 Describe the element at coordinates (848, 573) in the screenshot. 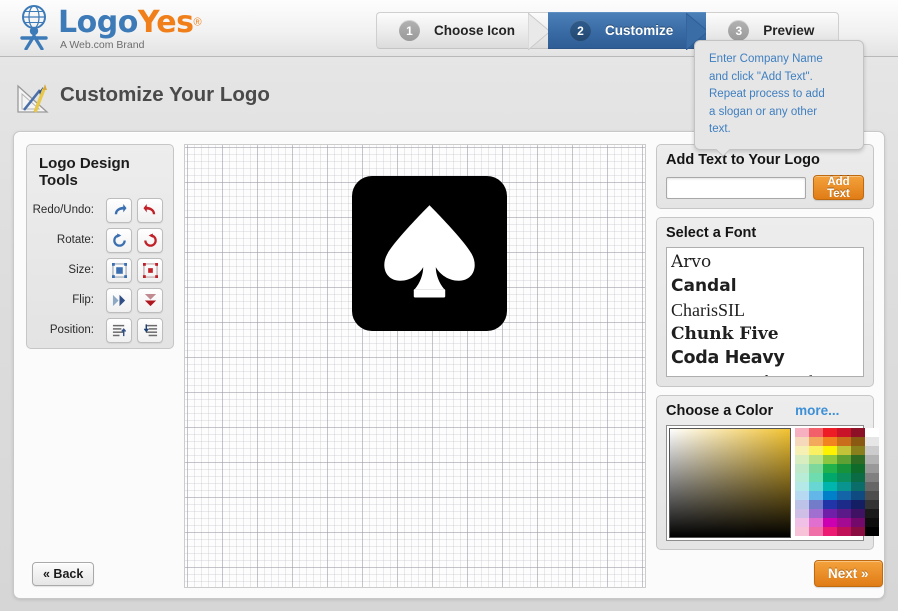

I see `next-button: Next »` at that location.